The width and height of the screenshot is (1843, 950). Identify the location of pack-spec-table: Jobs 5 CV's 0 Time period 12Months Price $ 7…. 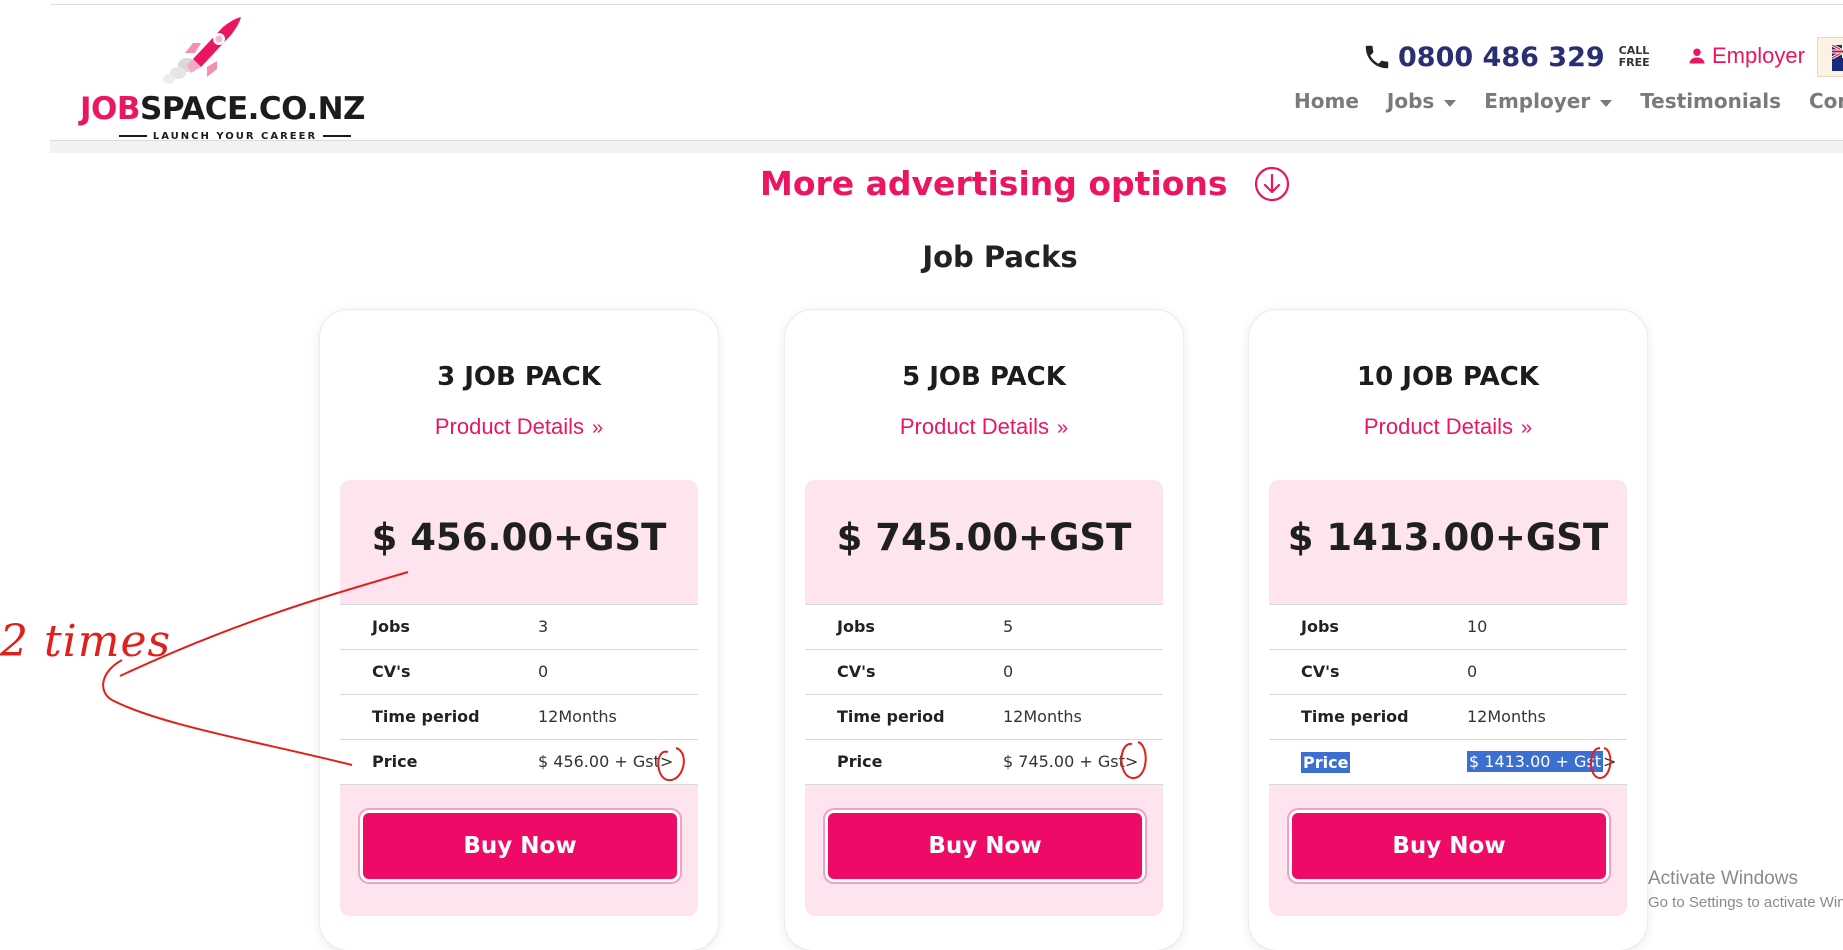
(984, 694).